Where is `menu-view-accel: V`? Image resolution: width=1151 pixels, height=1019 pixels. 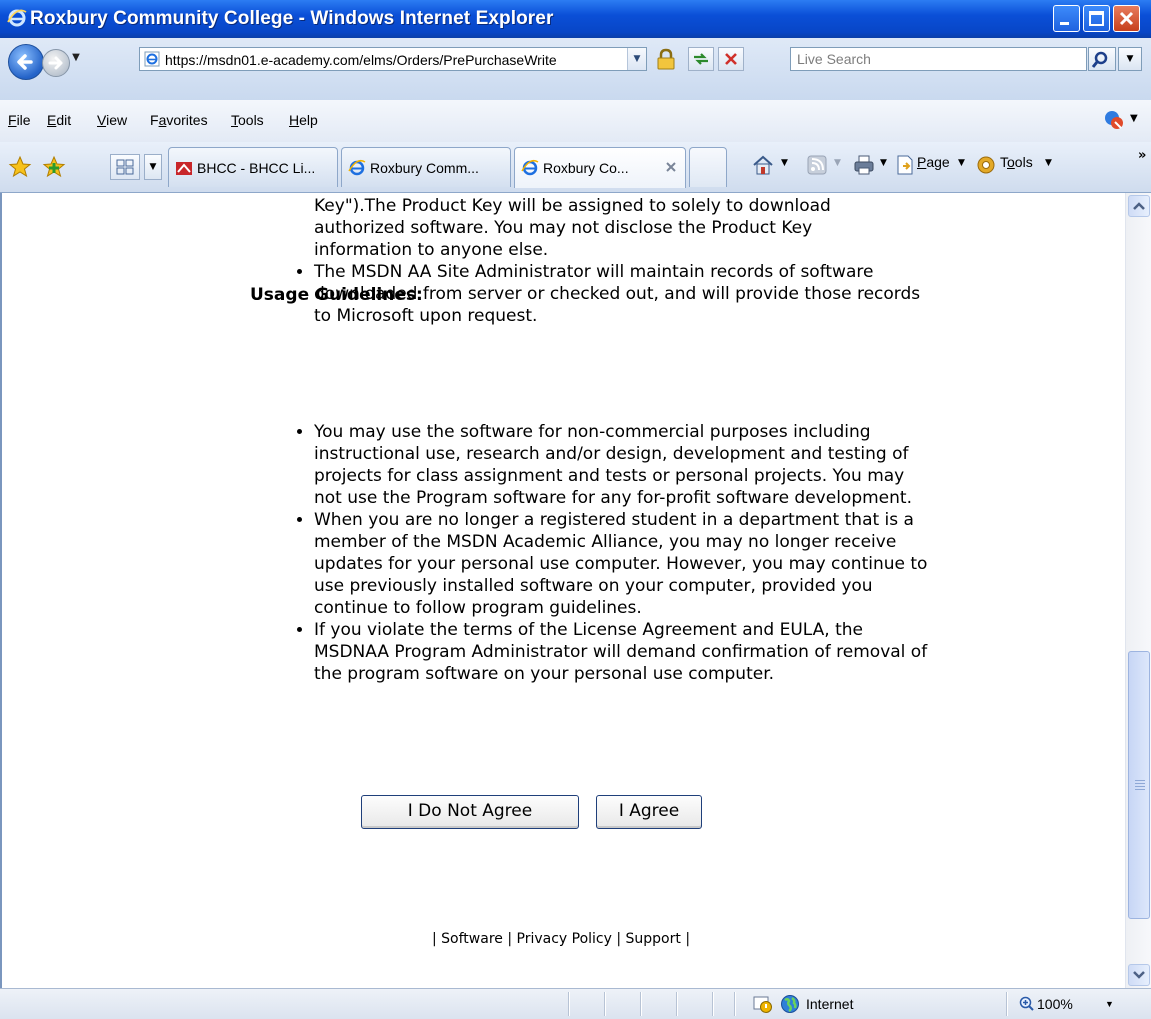 menu-view-accel: V is located at coordinates (102, 120).